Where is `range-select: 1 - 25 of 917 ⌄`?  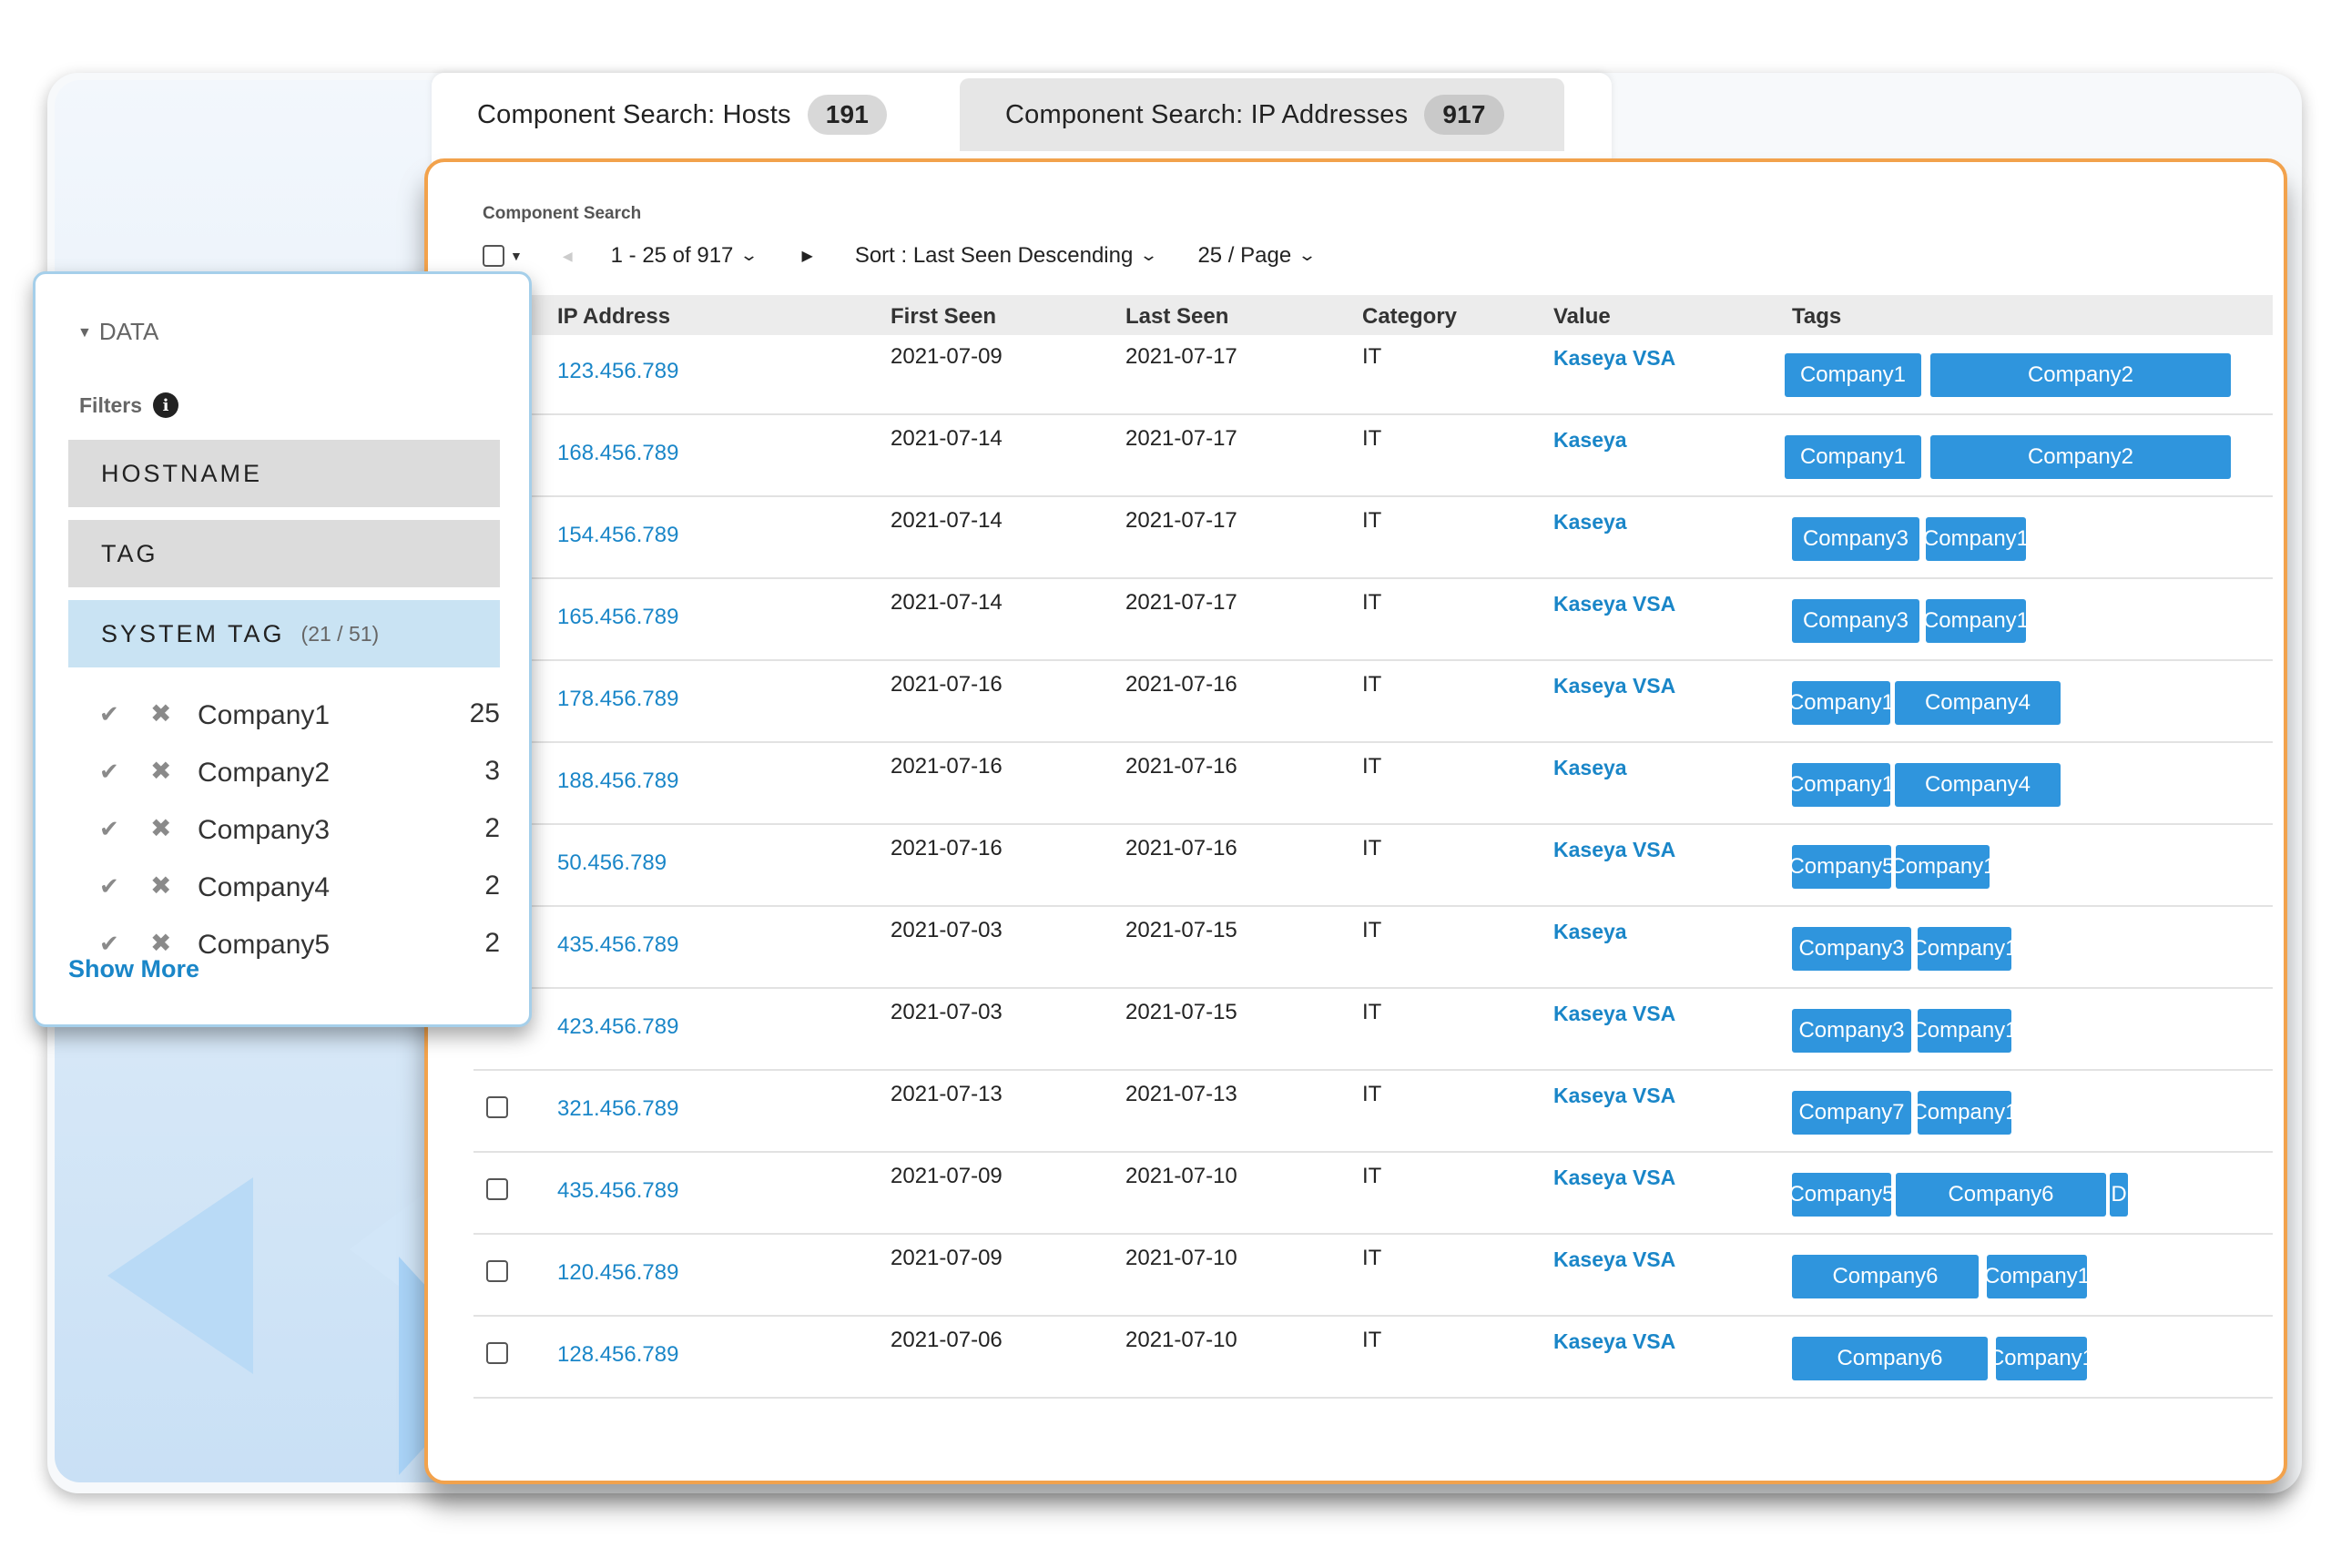 range-select: 1 - 25 of 917 ⌄ is located at coordinates (685, 256).